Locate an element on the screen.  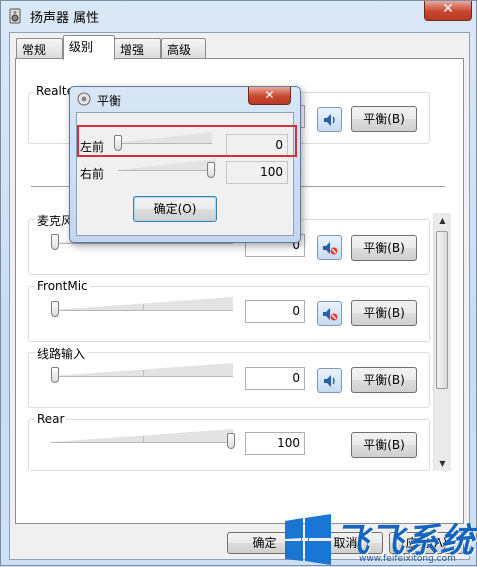
linein-slider-track is located at coordinates (142, 370).